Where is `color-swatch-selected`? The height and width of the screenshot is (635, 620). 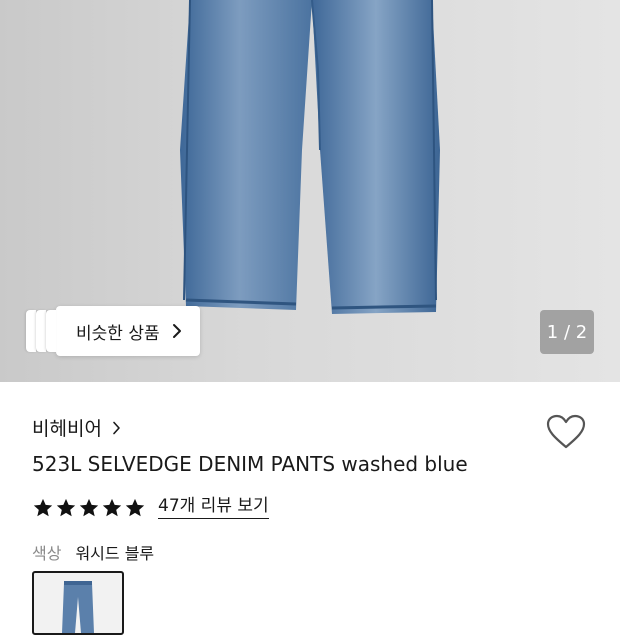
color-swatch-selected is located at coordinates (78, 603).